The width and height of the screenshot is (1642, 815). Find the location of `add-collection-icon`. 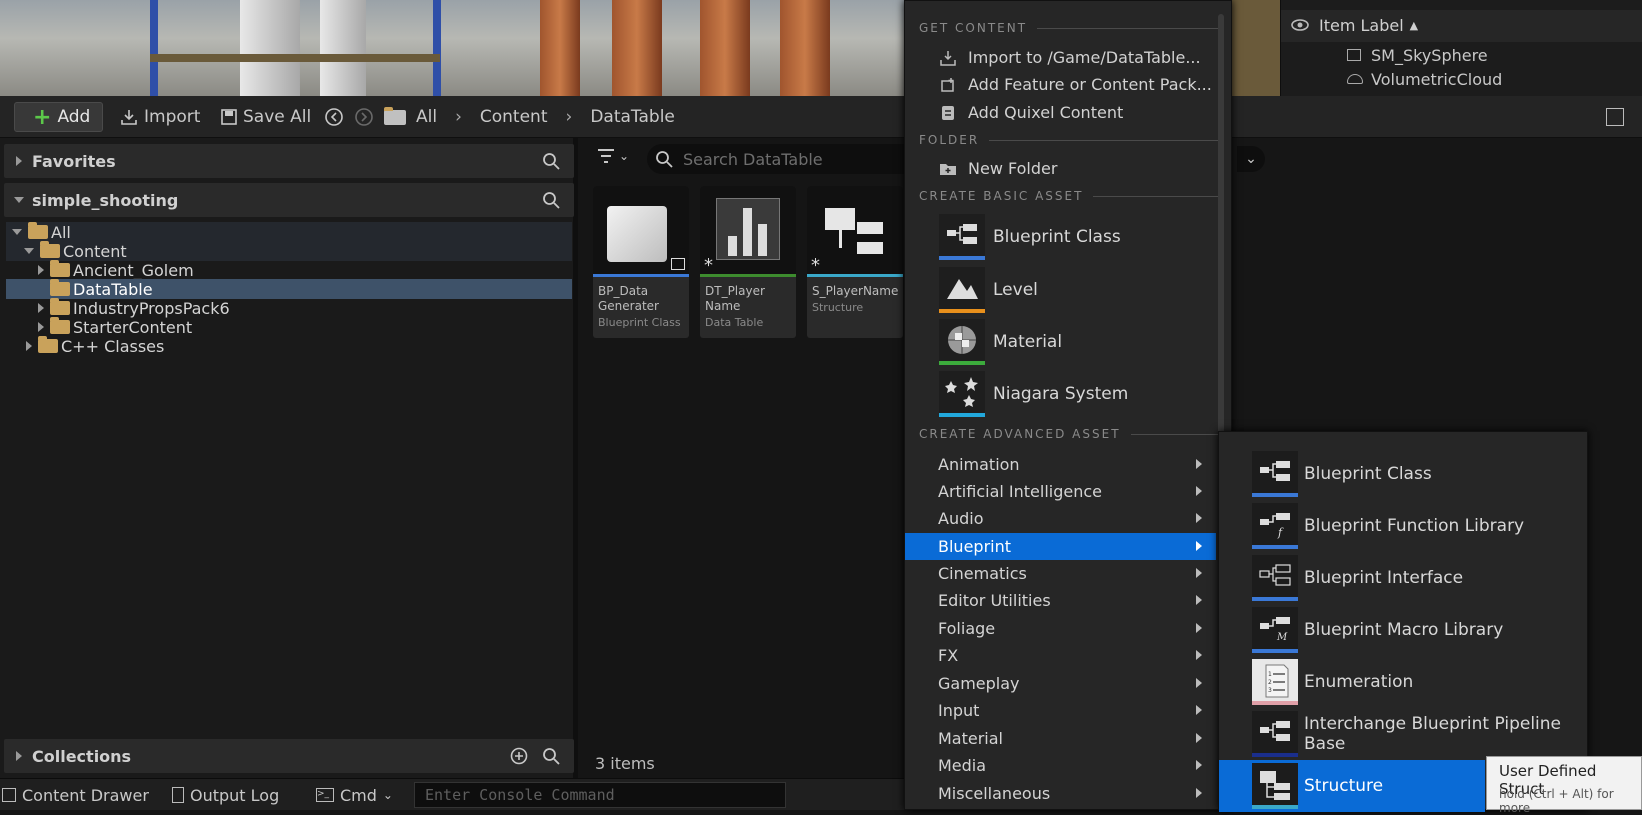

add-collection-icon is located at coordinates (519, 756).